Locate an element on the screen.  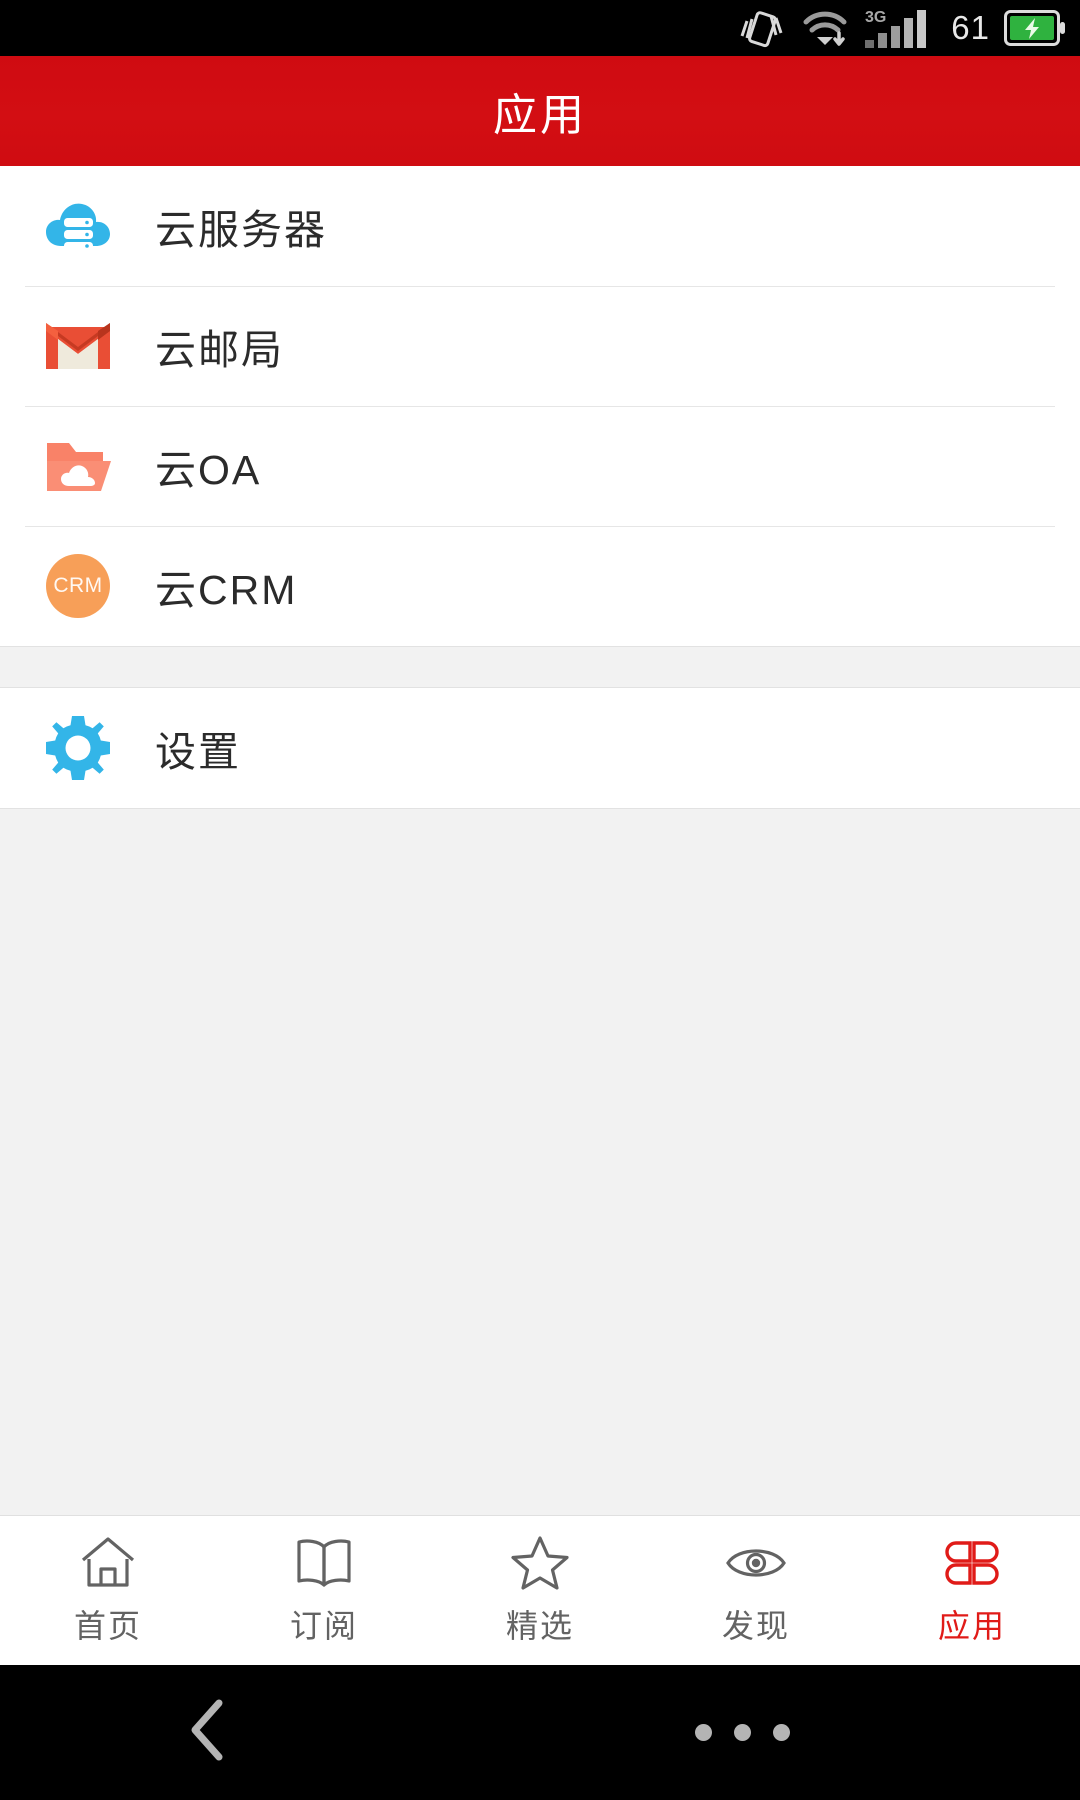
list-item-label: 云邮局 is located at coordinates (219, 350).